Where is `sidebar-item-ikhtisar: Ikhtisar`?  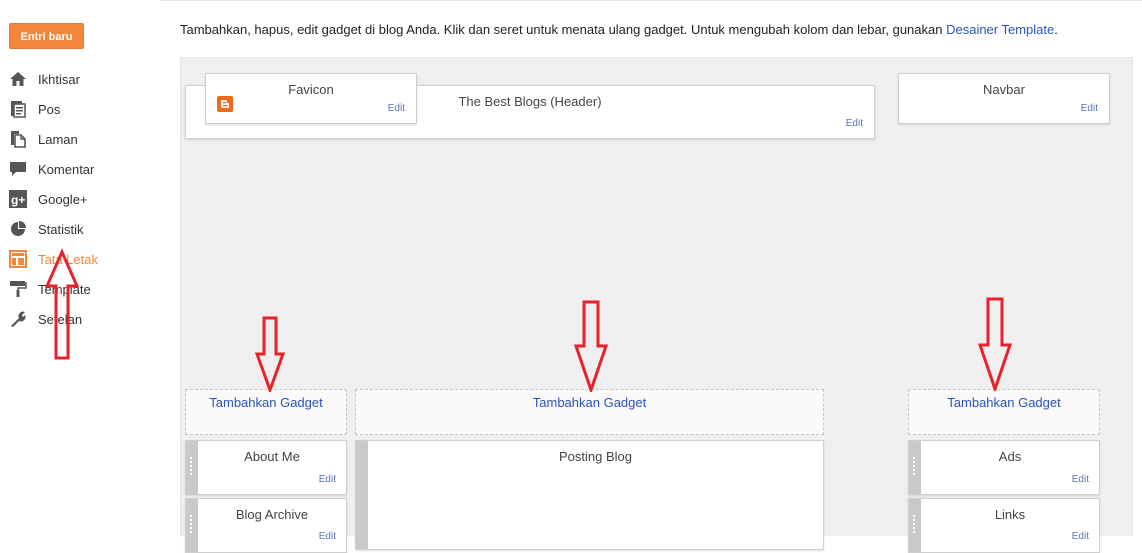 sidebar-item-ikhtisar: Ikhtisar is located at coordinates (53, 79).